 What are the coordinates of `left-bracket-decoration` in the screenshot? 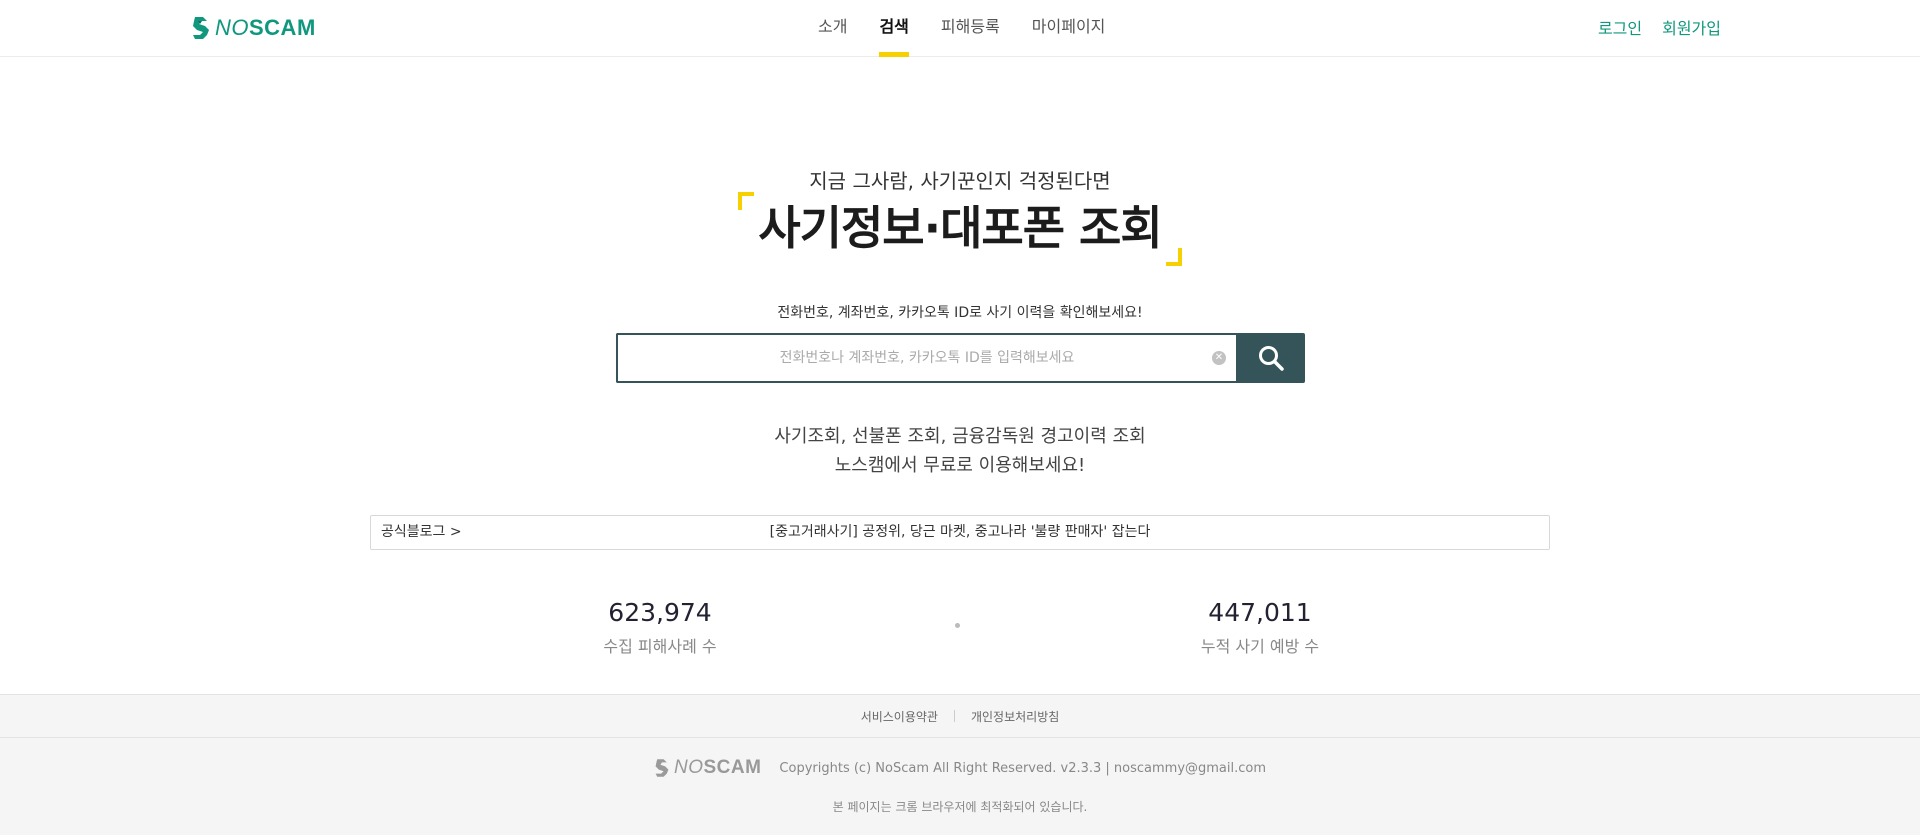 It's located at (746, 201).